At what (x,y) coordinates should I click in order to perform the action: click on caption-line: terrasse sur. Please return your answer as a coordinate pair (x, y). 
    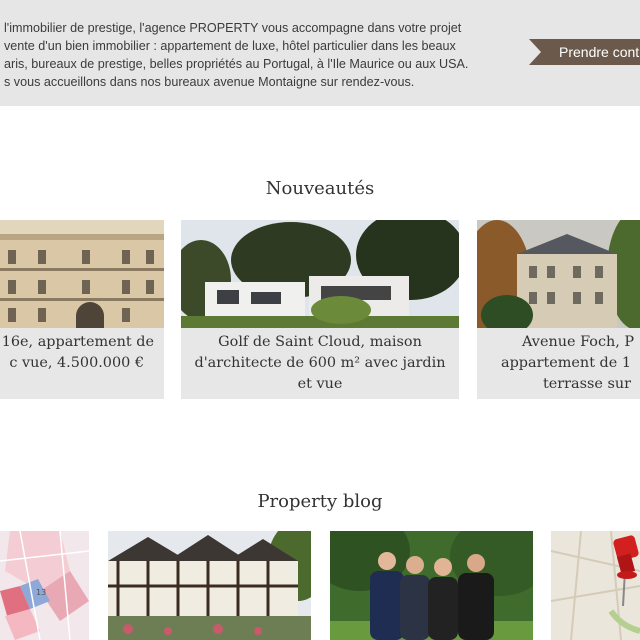
    Looking at the image, I should click on (587, 384).